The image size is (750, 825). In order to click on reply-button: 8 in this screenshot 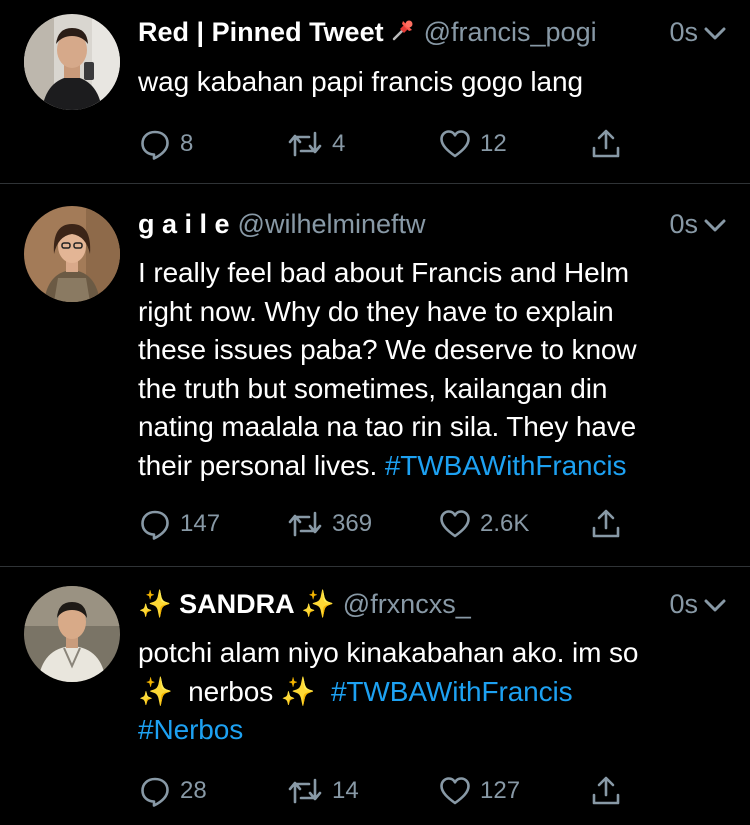, I will do `click(165, 144)`.